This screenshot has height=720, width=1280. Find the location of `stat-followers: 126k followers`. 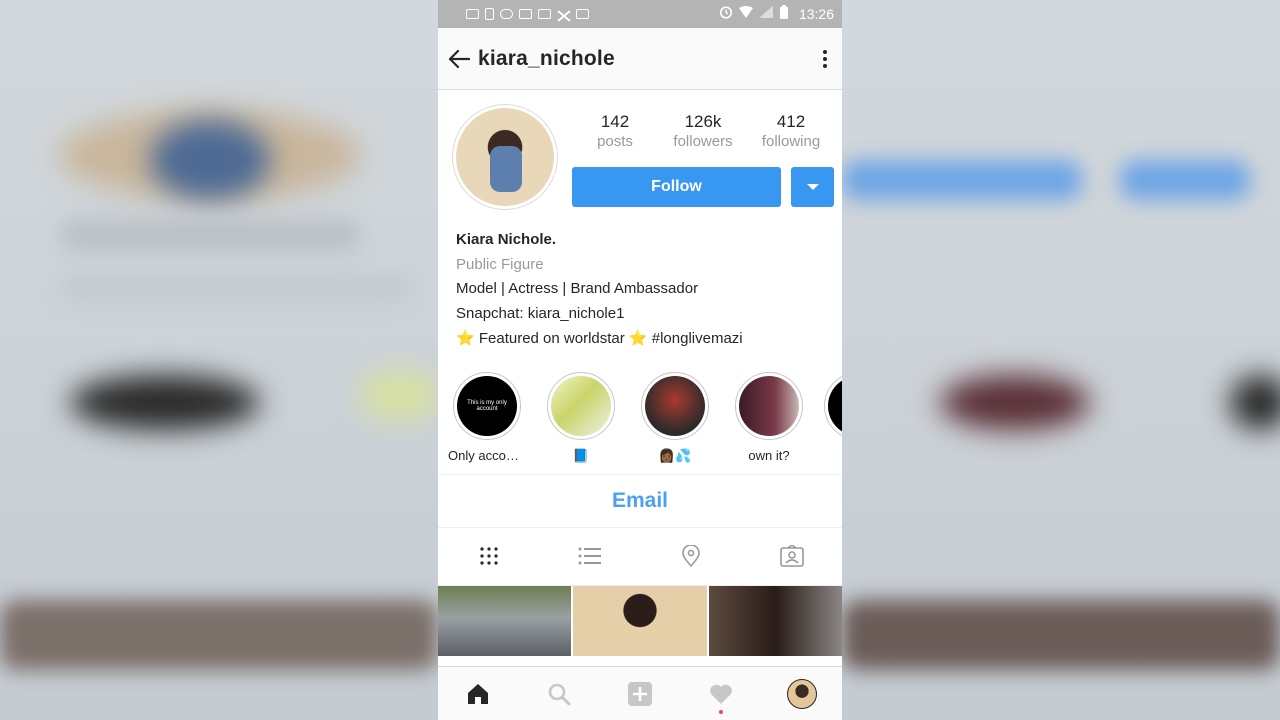

stat-followers: 126k followers is located at coordinates (703, 131).